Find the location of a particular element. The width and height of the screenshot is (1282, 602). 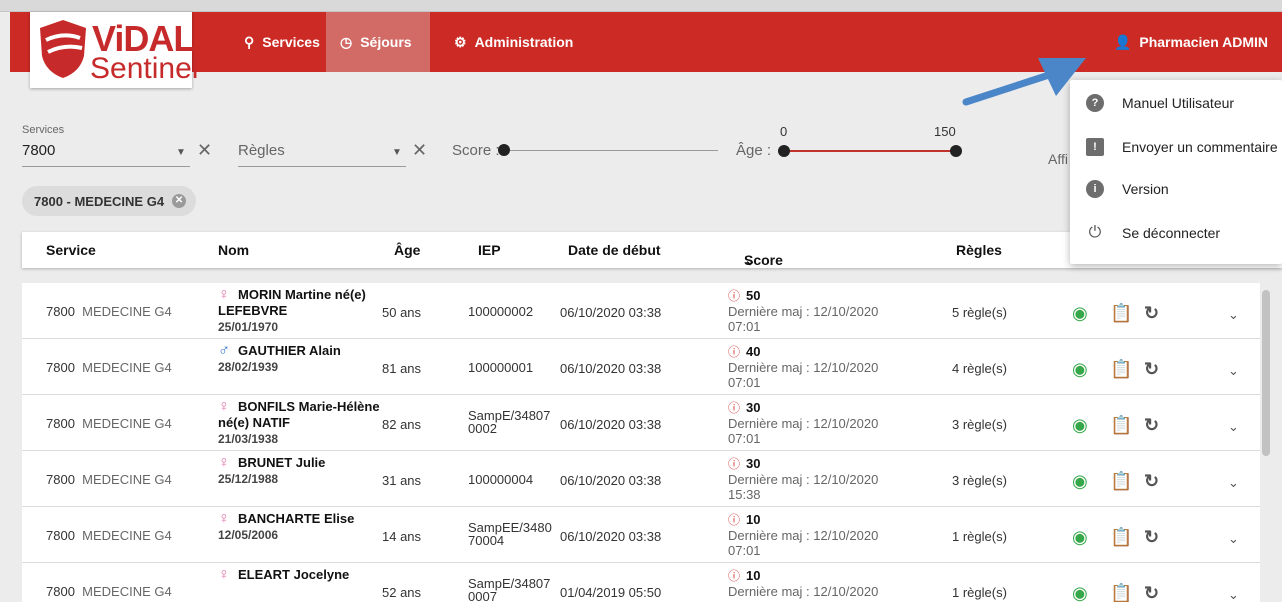

service-name: MEDECINE G4 is located at coordinates (127, 591).